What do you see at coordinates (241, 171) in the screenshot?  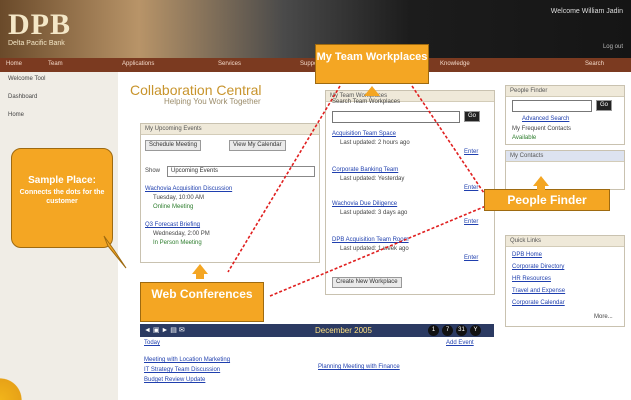 I see `events-filter-select: Upcoming Events` at bounding box center [241, 171].